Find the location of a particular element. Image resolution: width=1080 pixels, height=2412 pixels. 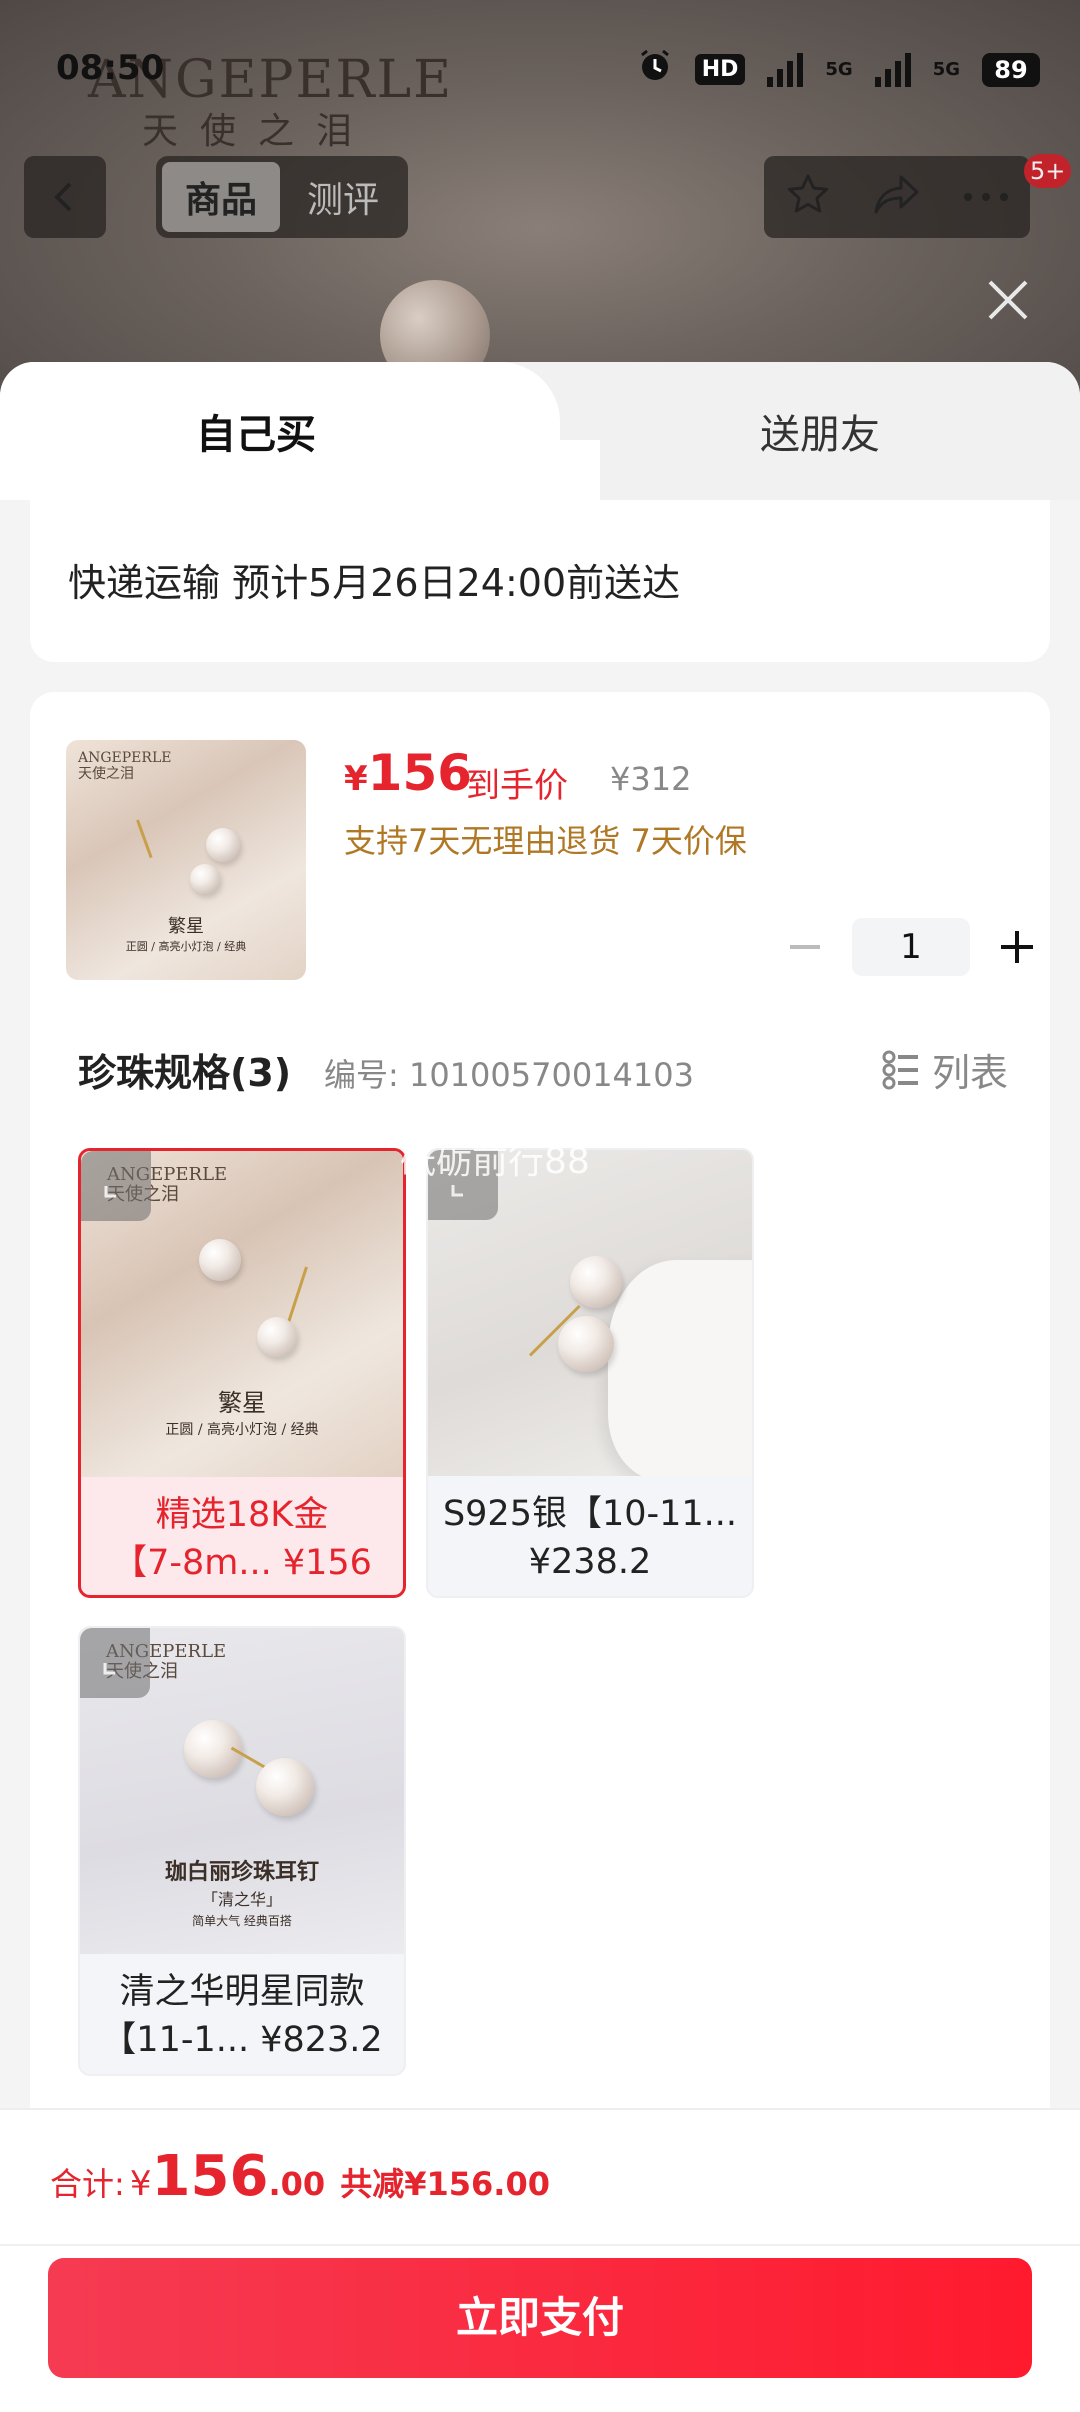

delivery-text: 快递运输 预计5月26日24:00前送达 is located at coordinates (374, 583).